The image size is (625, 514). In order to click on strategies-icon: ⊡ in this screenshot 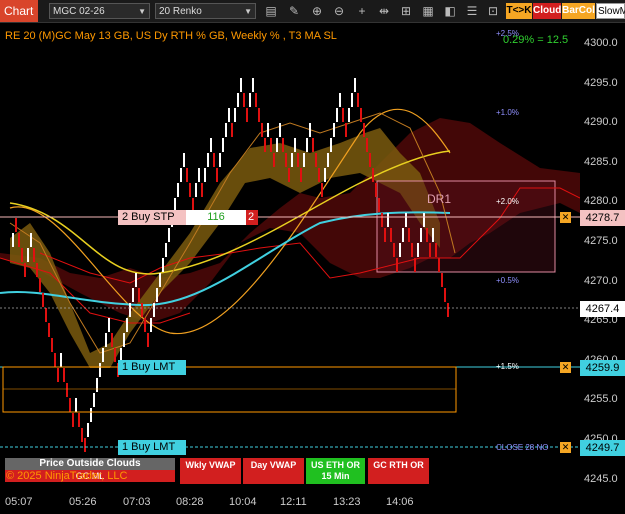, I will do `click(493, 11)`.